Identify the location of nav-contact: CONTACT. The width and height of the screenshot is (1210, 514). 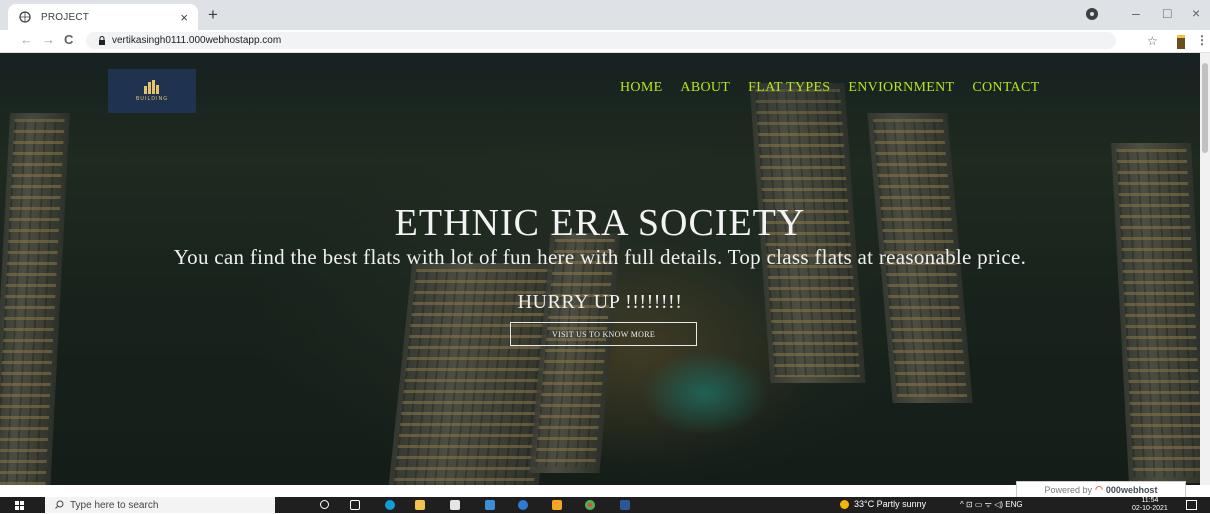
(1005, 88).